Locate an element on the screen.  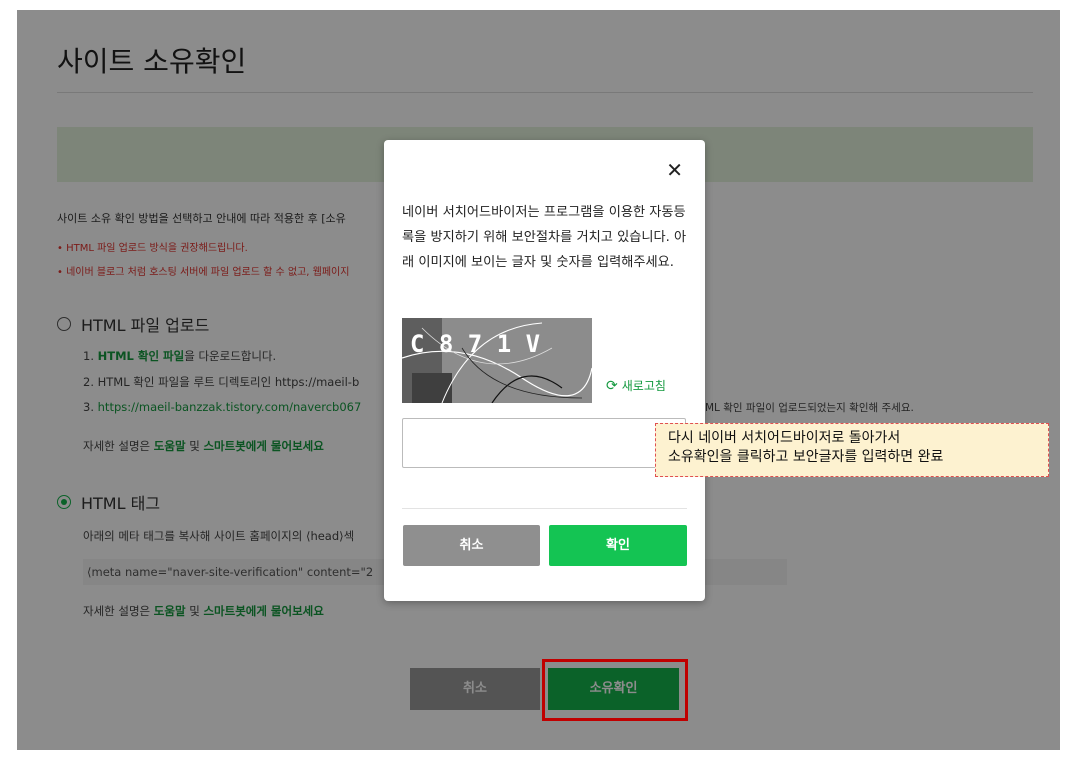
modal-confirm-button: 확인 is located at coordinates (618, 545).